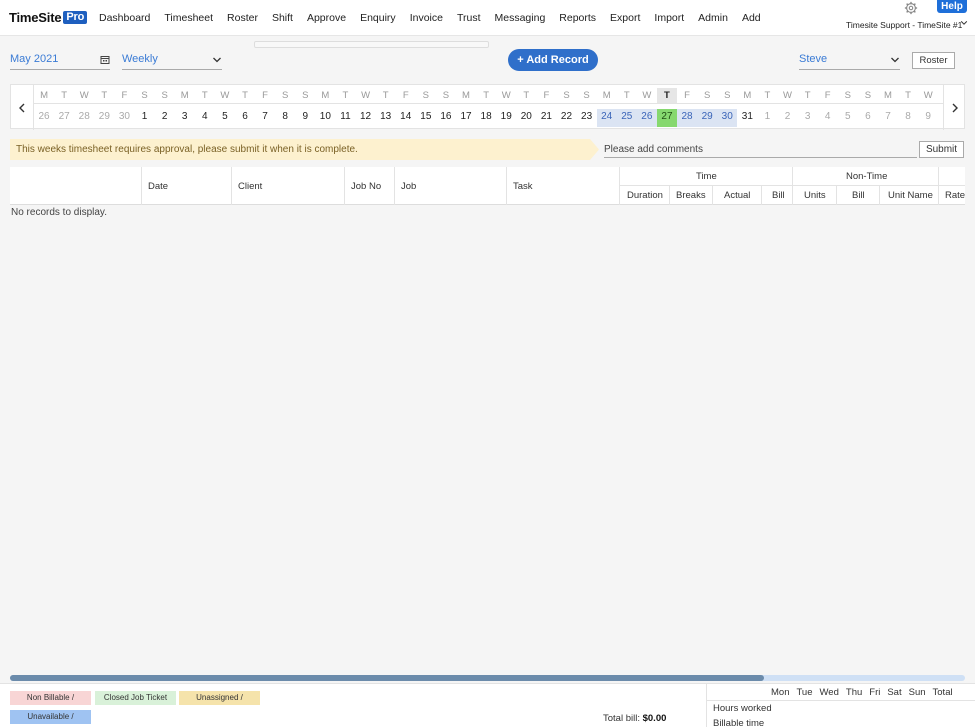 The image size is (975, 727). Describe the element at coordinates (520, 18) in the screenshot. I see `nav-messaging: Messaging` at that location.